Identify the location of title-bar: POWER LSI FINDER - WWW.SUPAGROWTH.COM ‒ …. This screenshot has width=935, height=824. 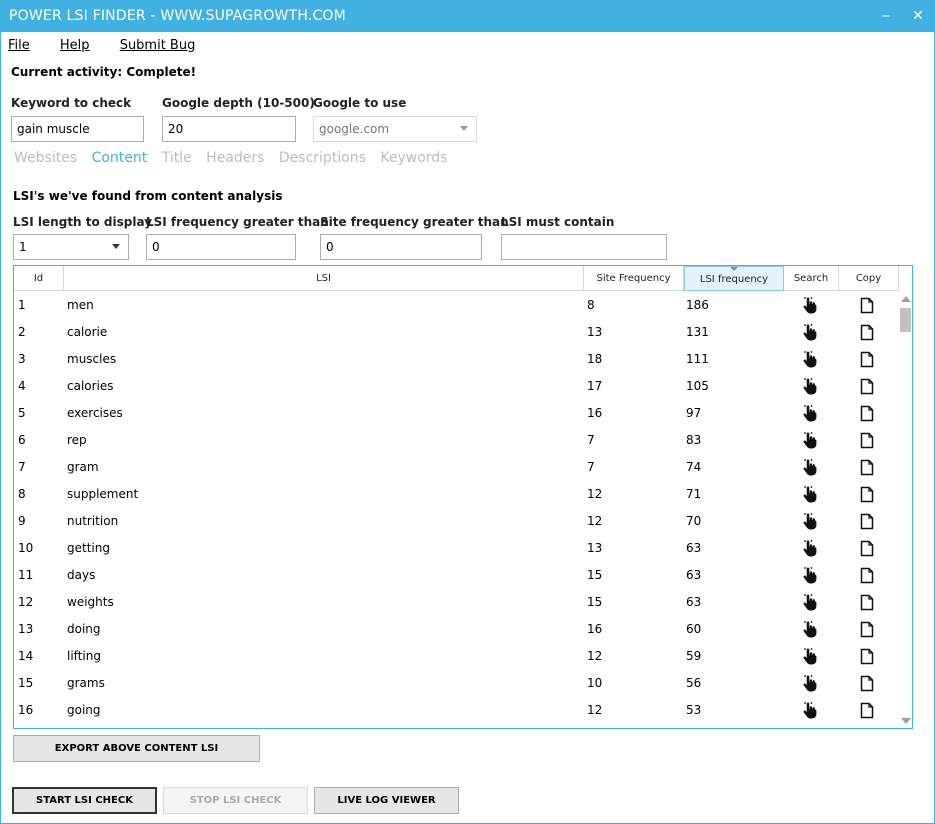
(467, 16).